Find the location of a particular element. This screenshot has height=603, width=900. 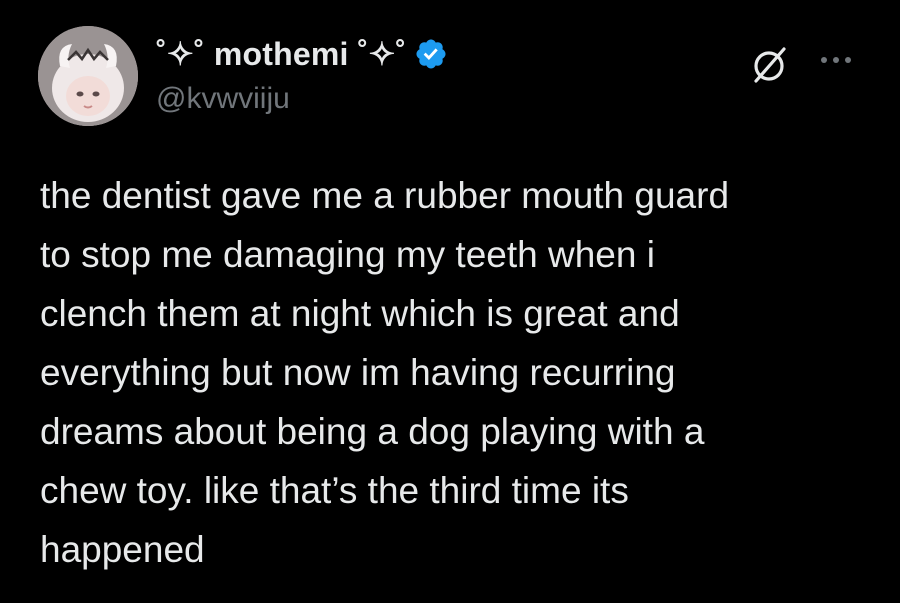

avatar-image is located at coordinates (88, 76).